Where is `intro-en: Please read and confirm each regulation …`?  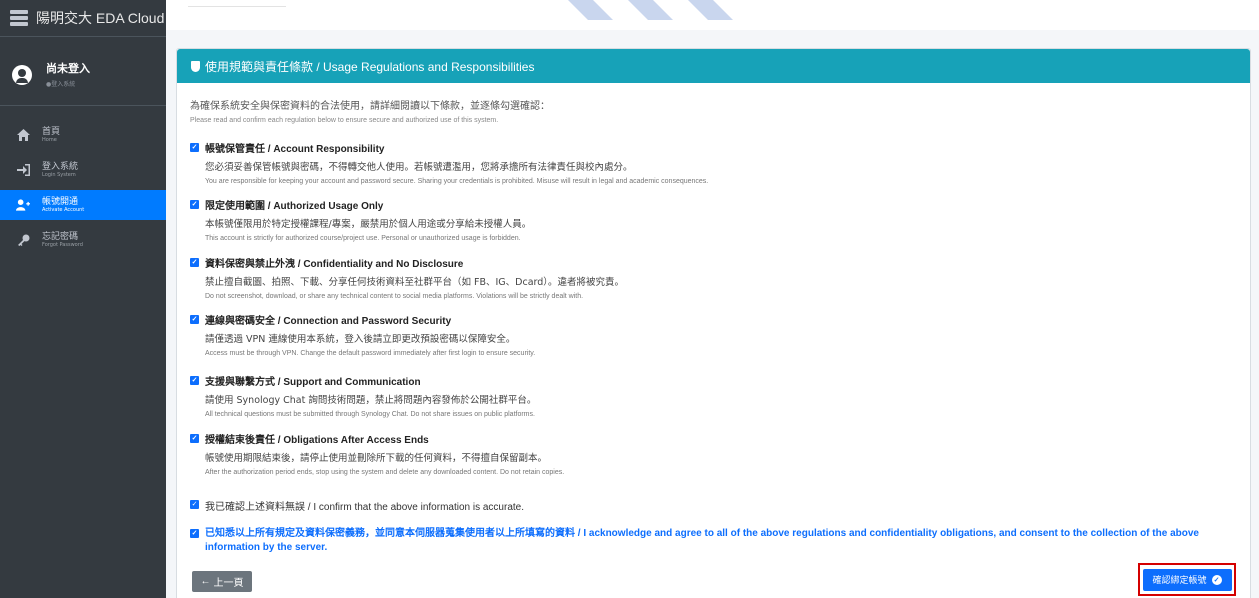
intro-en: Please read and confirm each regulation … is located at coordinates (344, 120).